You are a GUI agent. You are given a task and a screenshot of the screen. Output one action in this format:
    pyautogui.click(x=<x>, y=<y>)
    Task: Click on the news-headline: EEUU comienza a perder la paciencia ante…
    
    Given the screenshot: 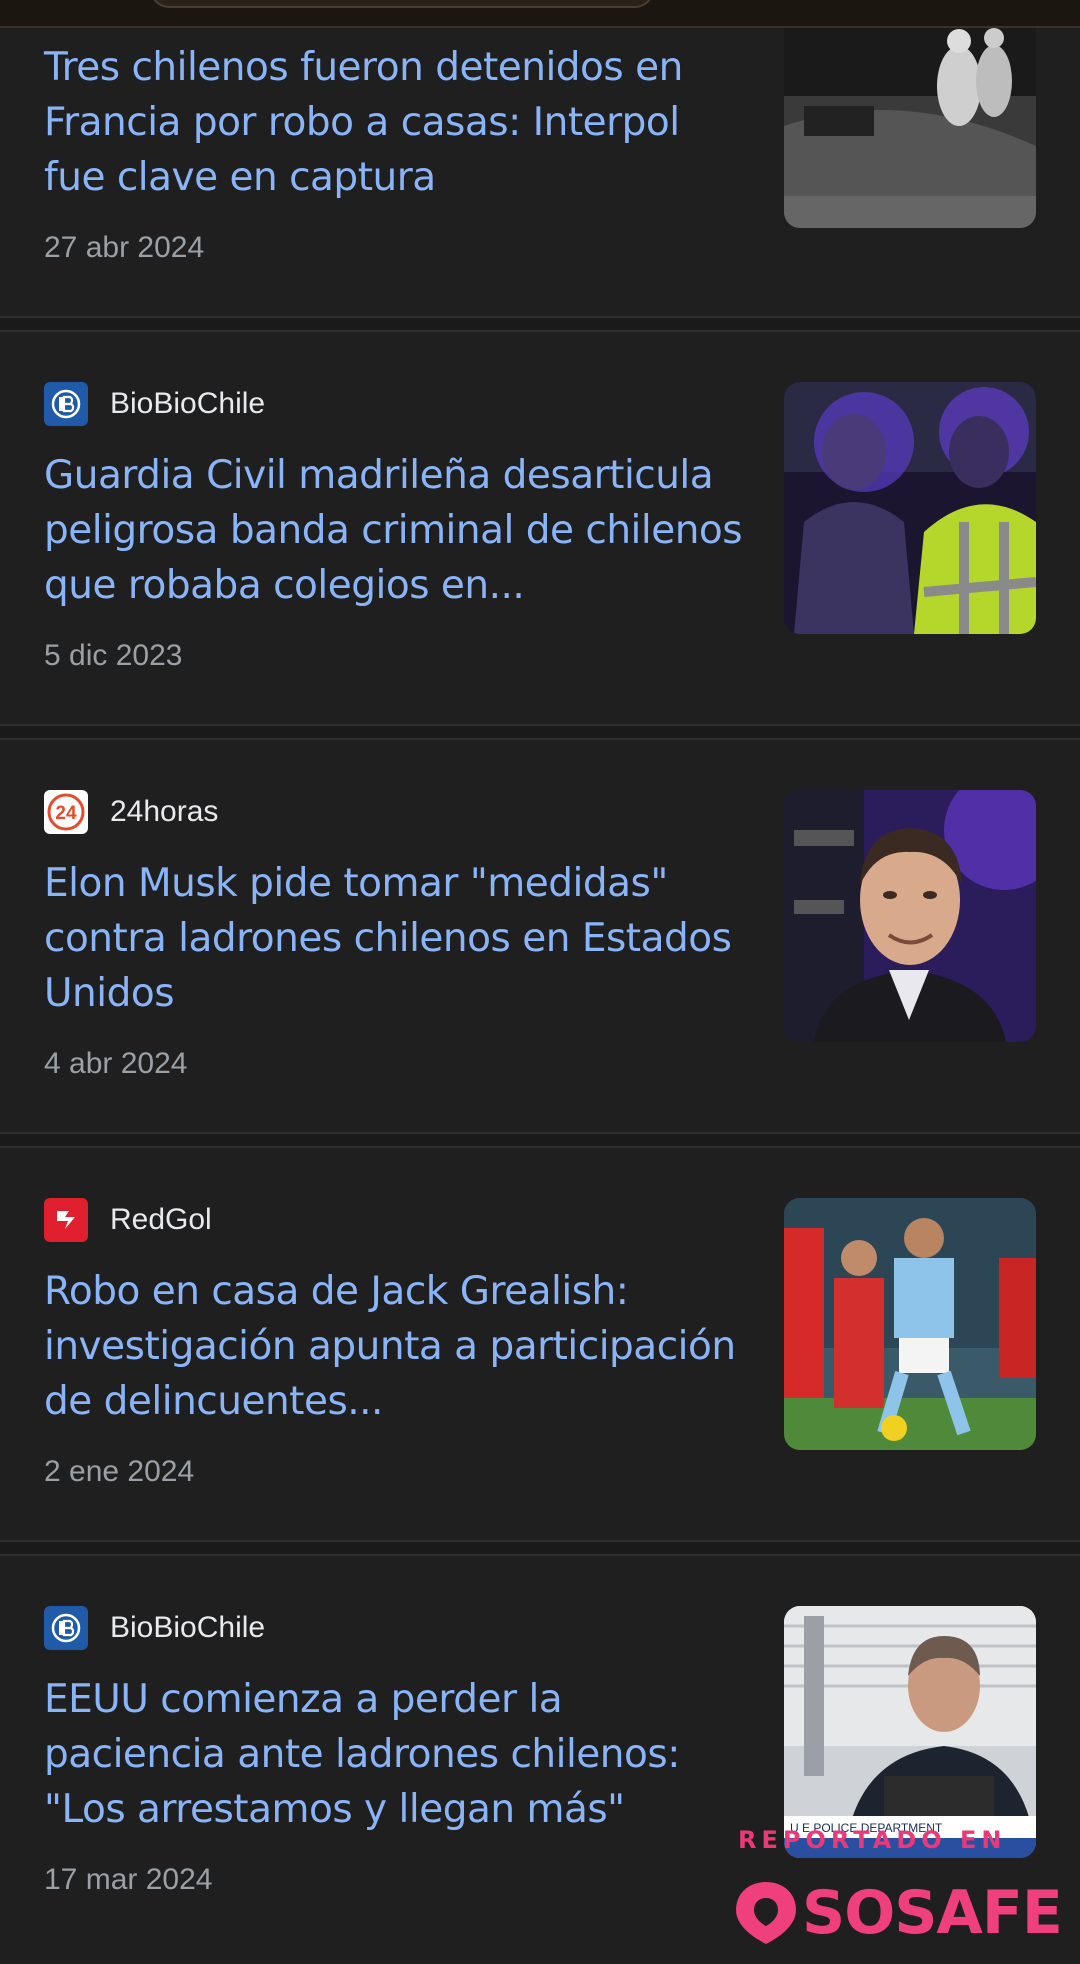 What is the action you would take?
    pyautogui.click(x=394, y=1754)
    